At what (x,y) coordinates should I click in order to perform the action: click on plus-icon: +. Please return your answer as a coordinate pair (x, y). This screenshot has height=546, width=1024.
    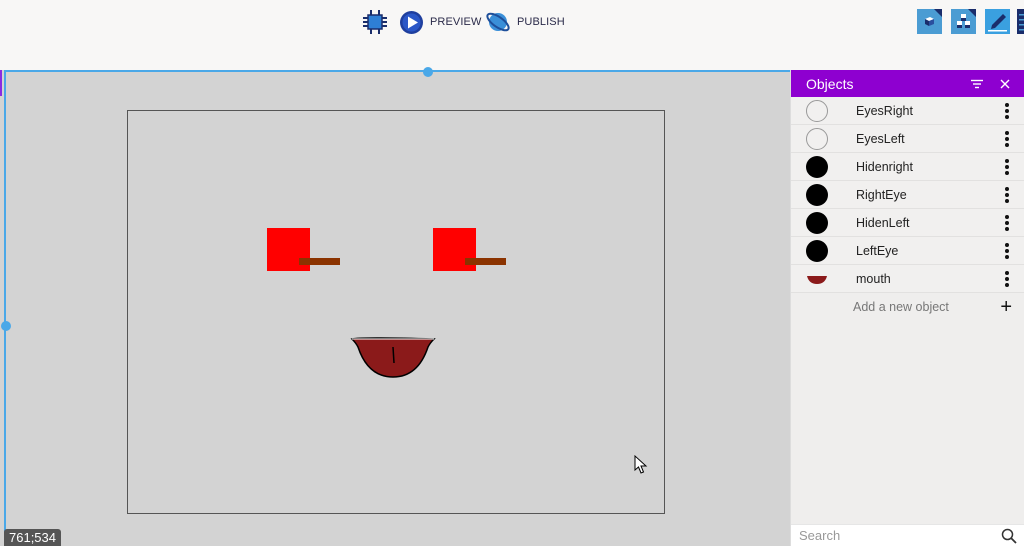
    Looking at the image, I should click on (1006, 307).